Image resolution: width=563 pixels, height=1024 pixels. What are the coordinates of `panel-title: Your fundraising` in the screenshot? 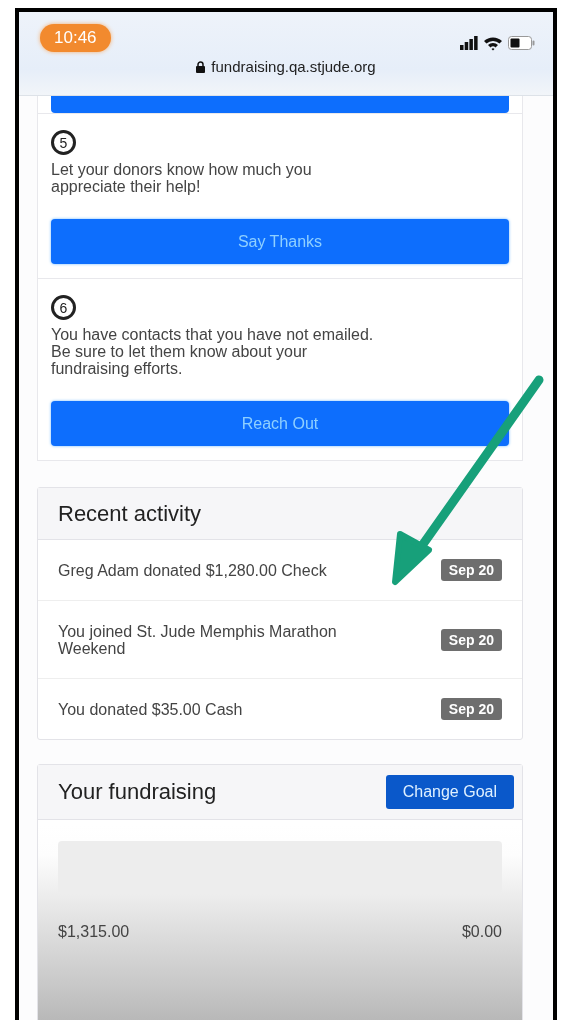 It's located at (137, 792).